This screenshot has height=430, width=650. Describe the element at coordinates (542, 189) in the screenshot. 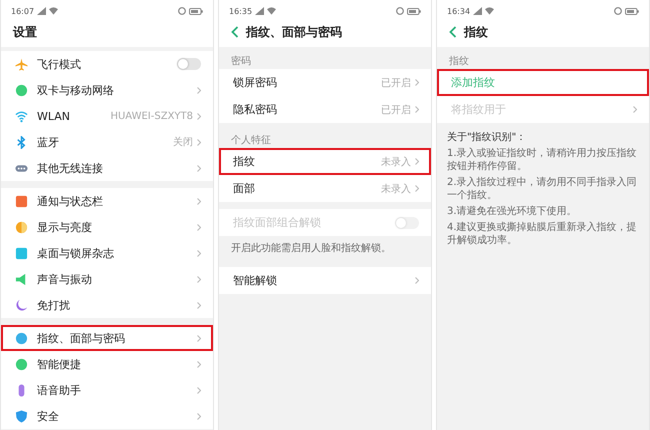

I see `about-line: 2.录入指纹过程中，请勿用不同手指录入同一个指纹。` at that location.